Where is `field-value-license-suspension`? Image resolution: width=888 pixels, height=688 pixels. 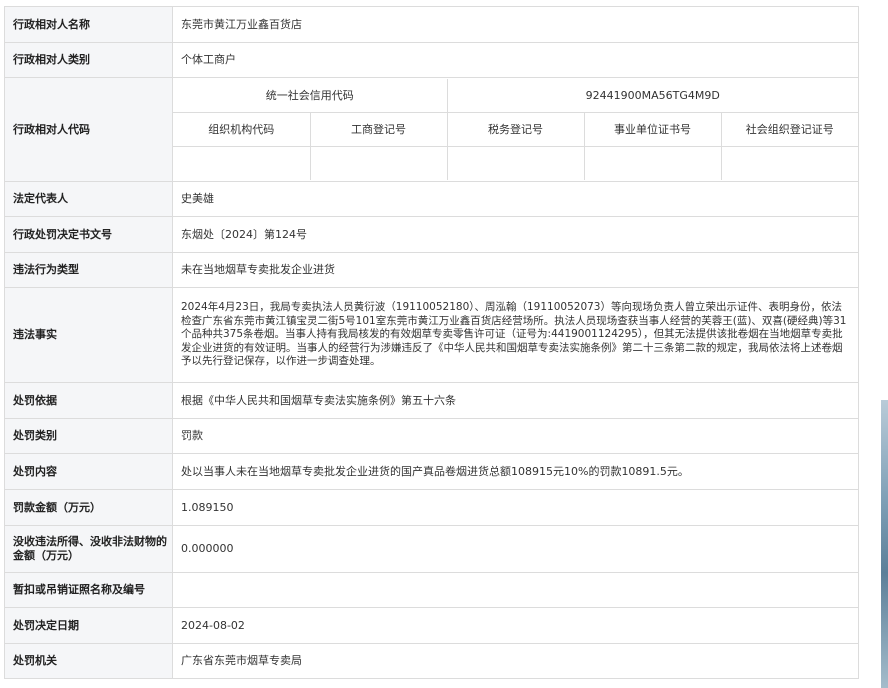 field-value-license-suspension is located at coordinates (515, 590).